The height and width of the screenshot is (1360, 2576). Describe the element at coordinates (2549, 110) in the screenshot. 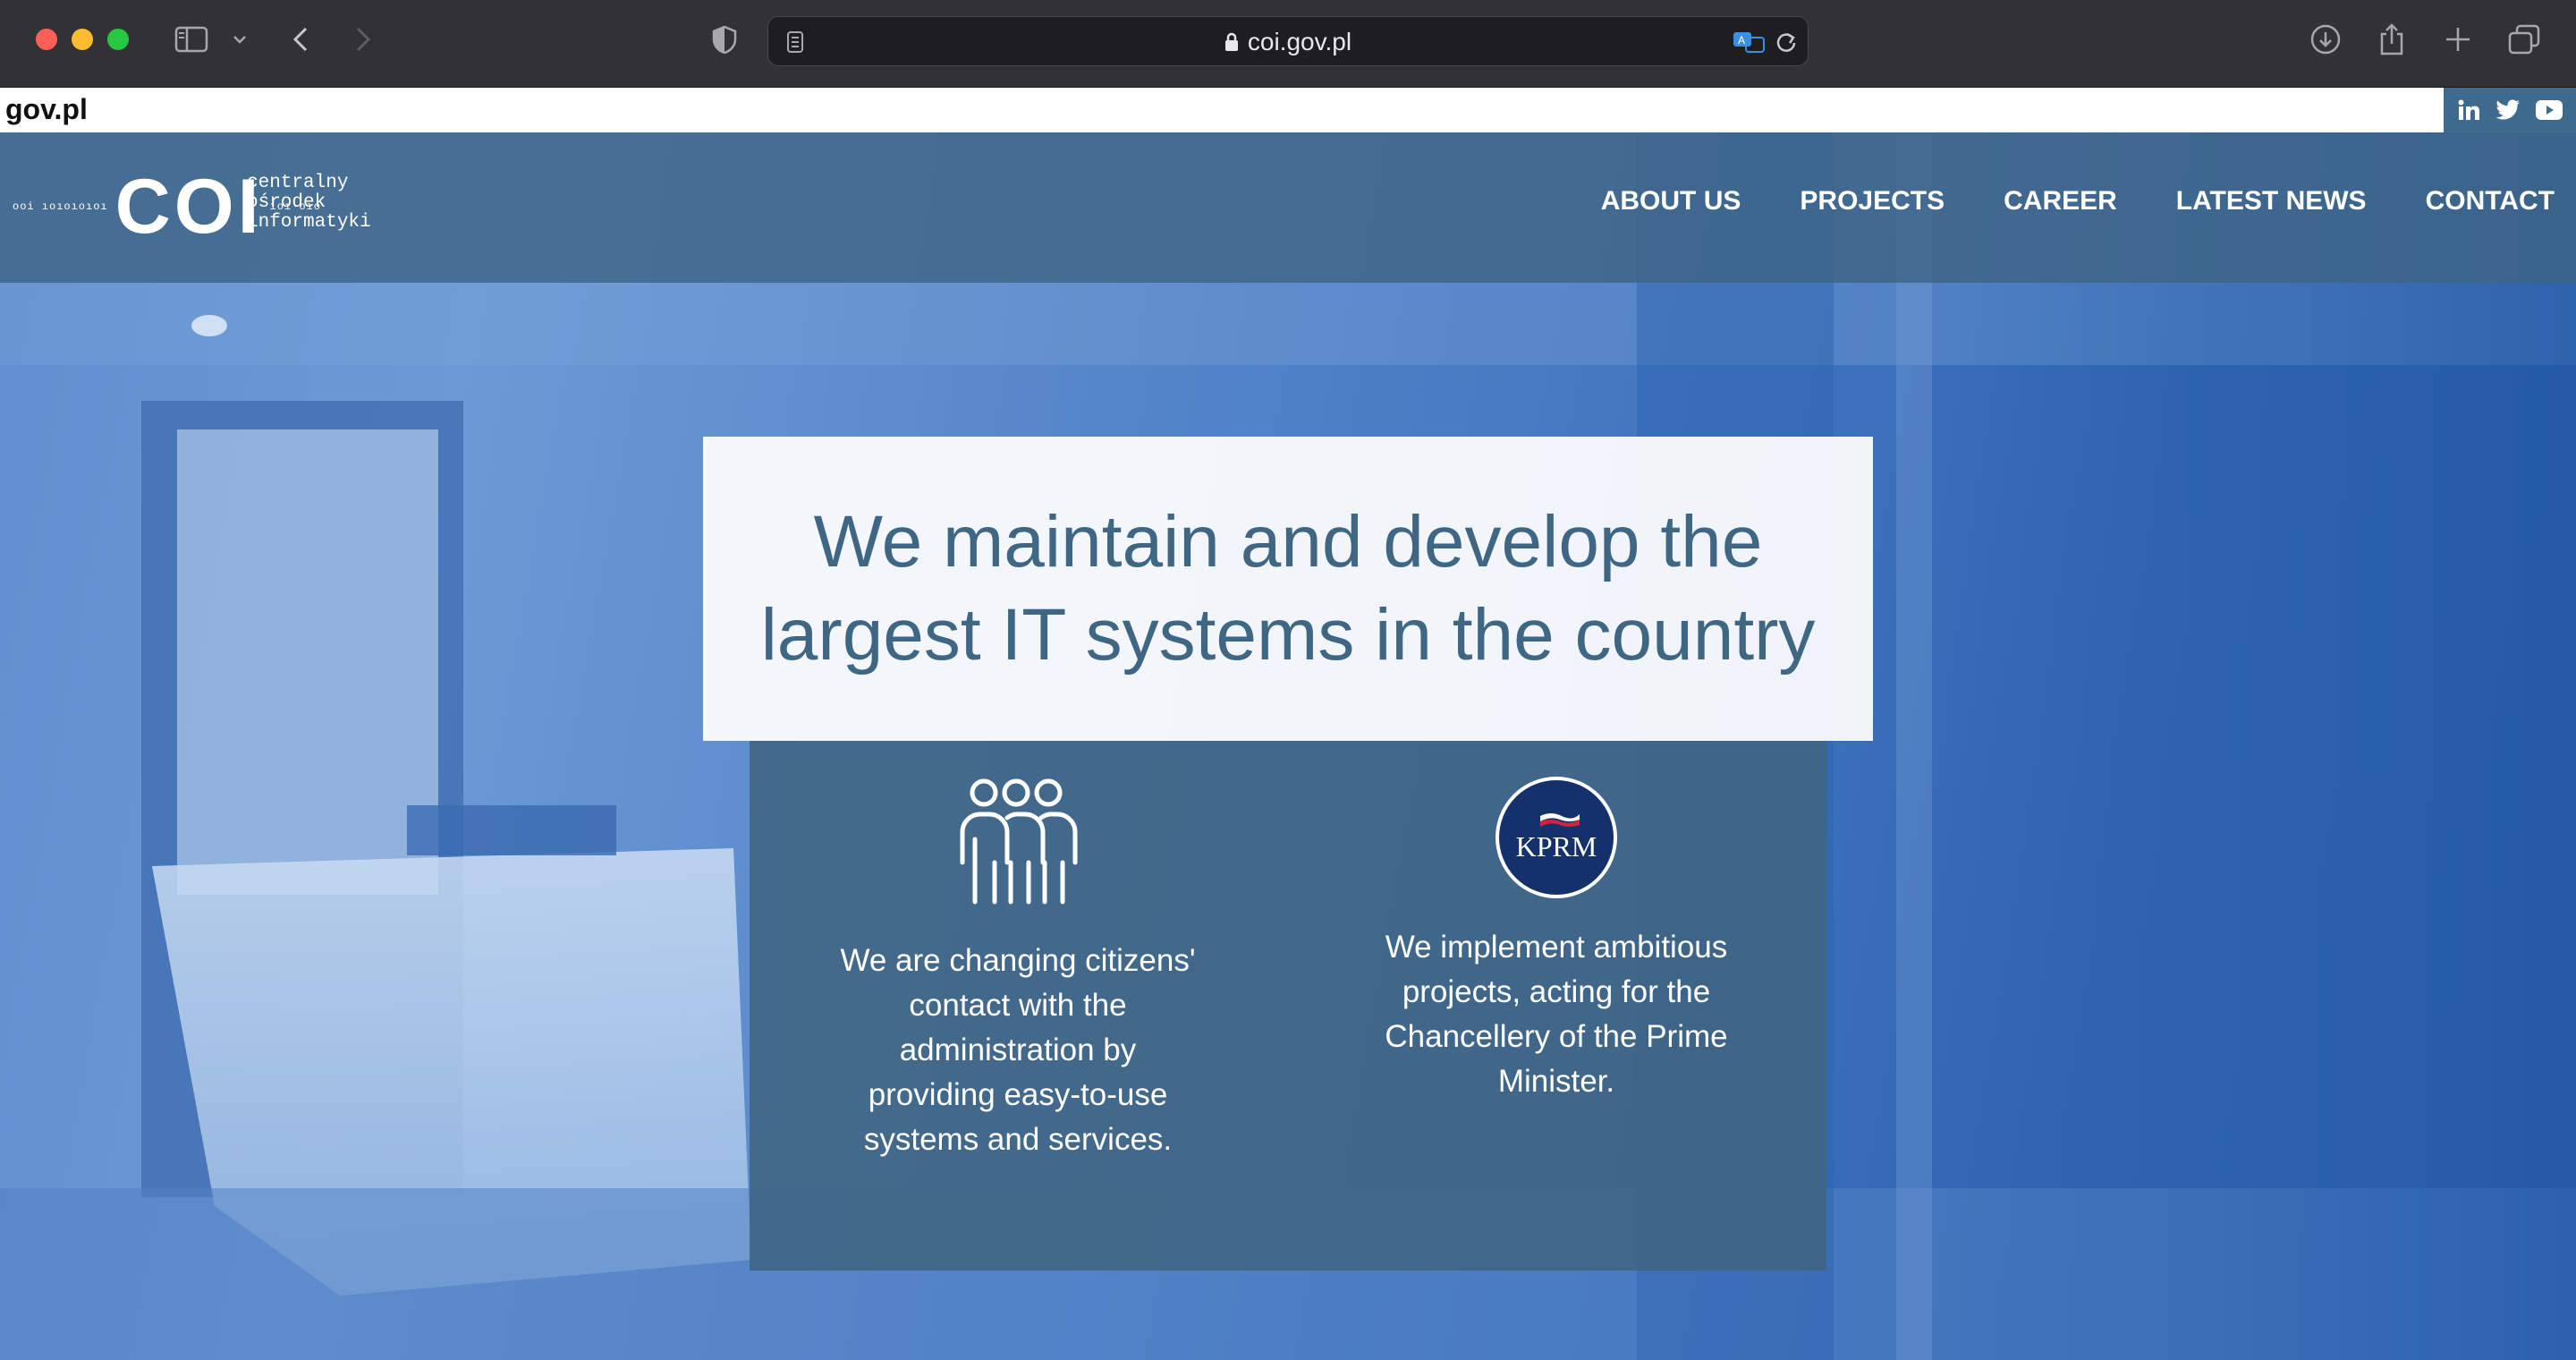

I see `youtube-icon` at that location.